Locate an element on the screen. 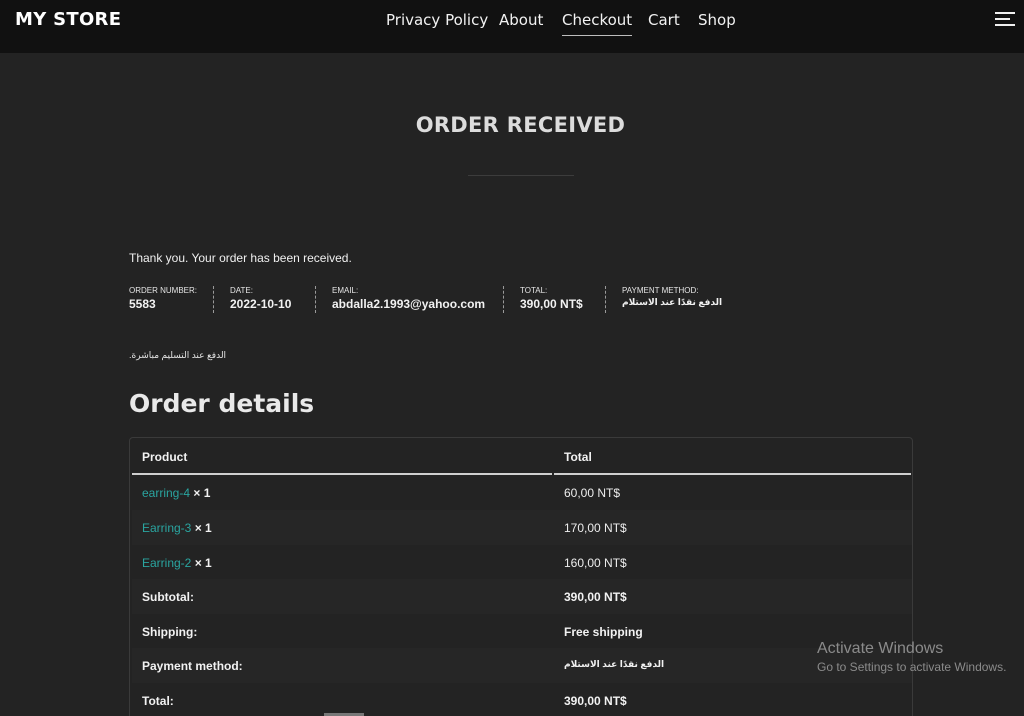 This screenshot has height=716, width=1024. payment-instructions: .الدفع عند التسليم مباشرة is located at coordinates (178, 355).